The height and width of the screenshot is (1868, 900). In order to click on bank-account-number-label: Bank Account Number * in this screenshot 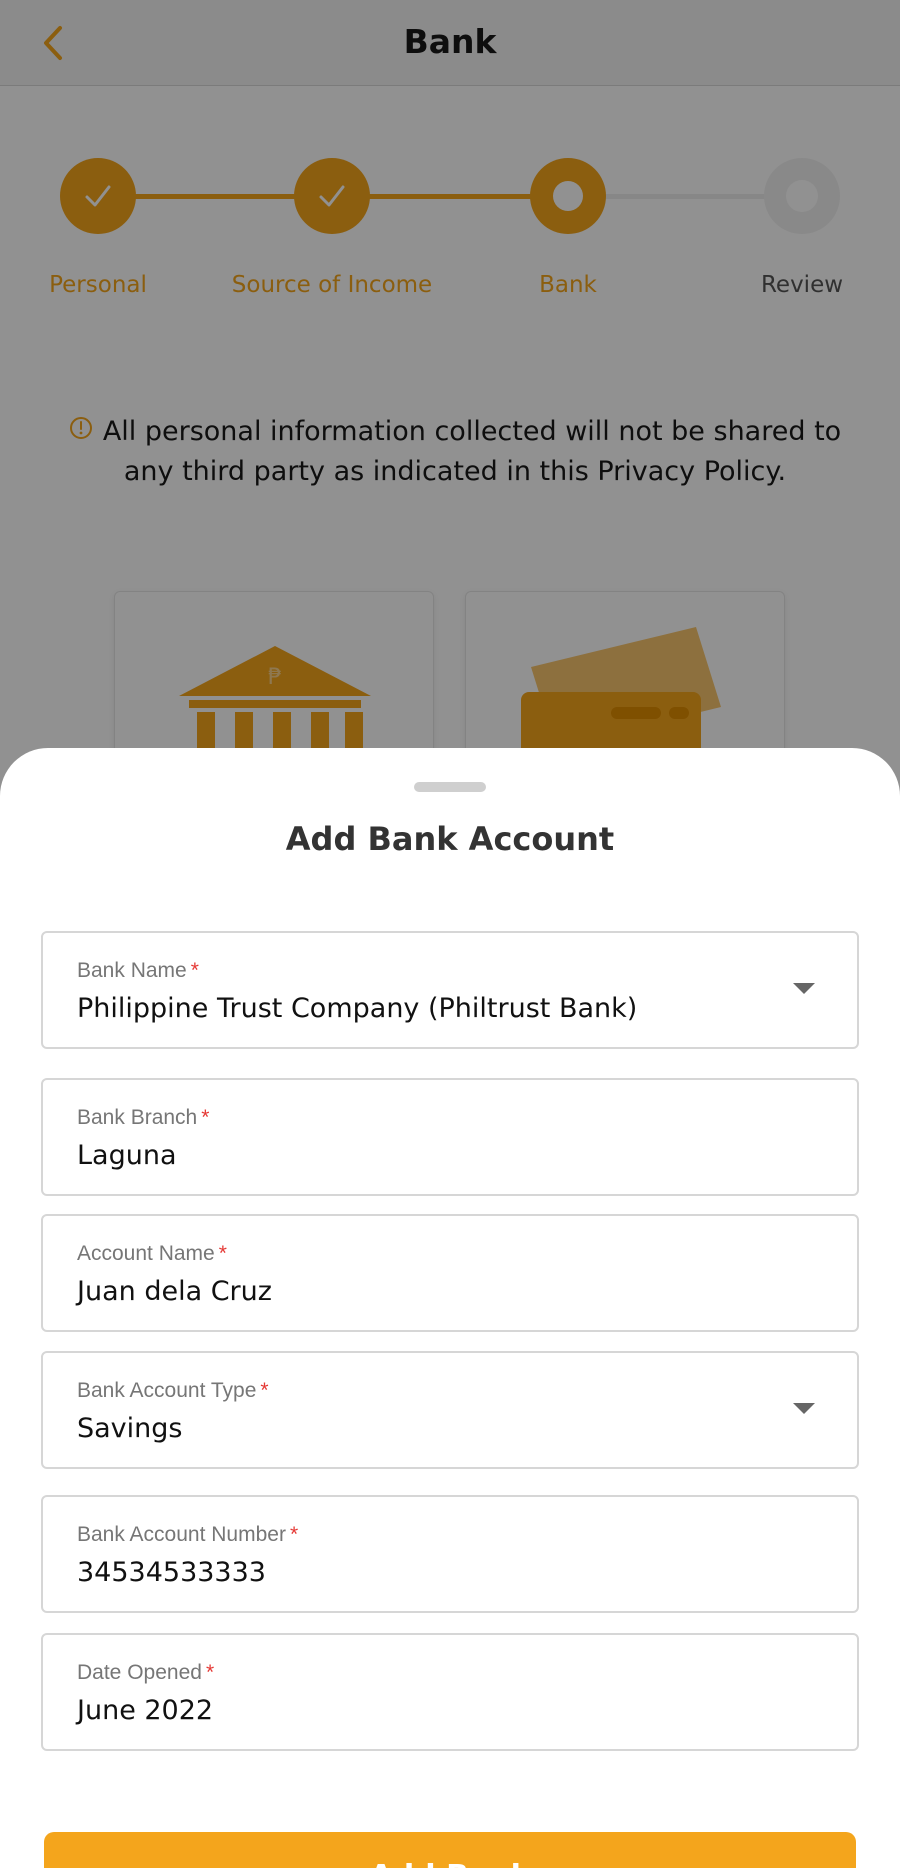, I will do `click(188, 1534)`.